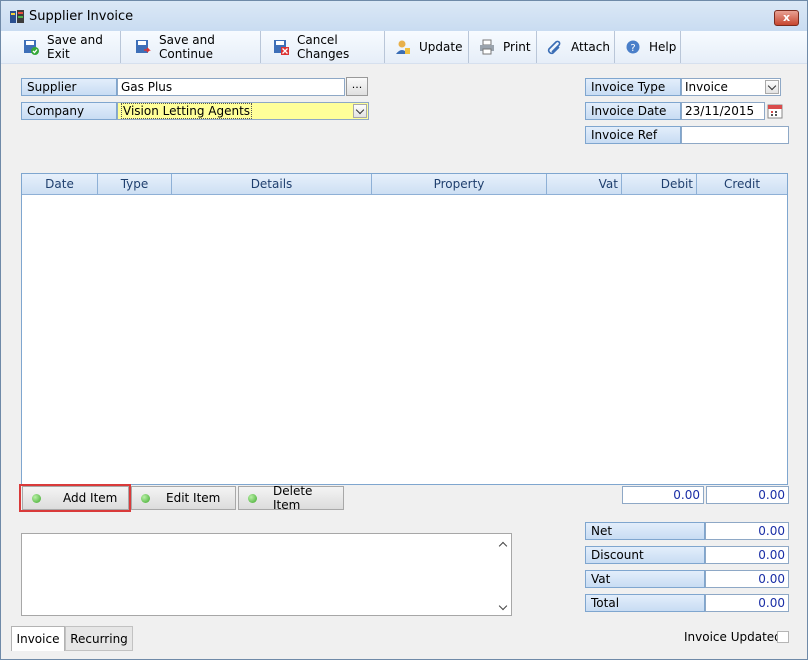 This screenshot has height=660, width=808. I want to click on credit-total: 0.00, so click(747, 495).